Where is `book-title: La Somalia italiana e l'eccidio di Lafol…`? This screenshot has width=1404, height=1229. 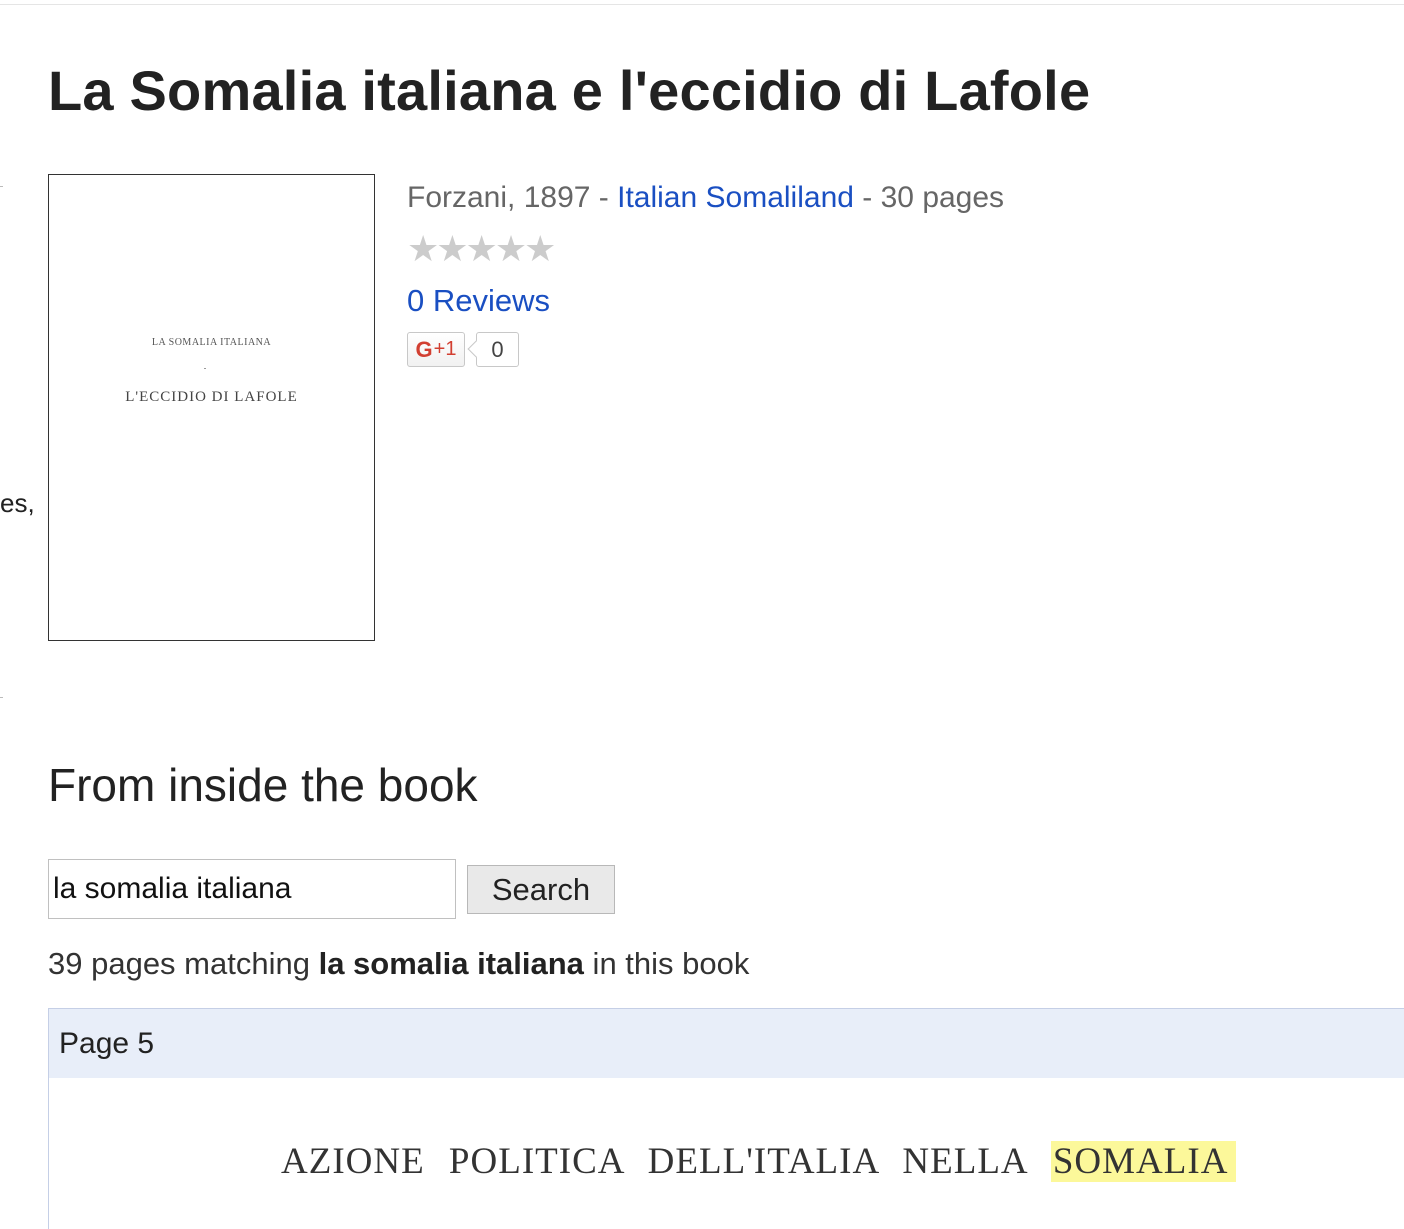 book-title: La Somalia italiana e l'eccidio di Lafol… is located at coordinates (569, 90).